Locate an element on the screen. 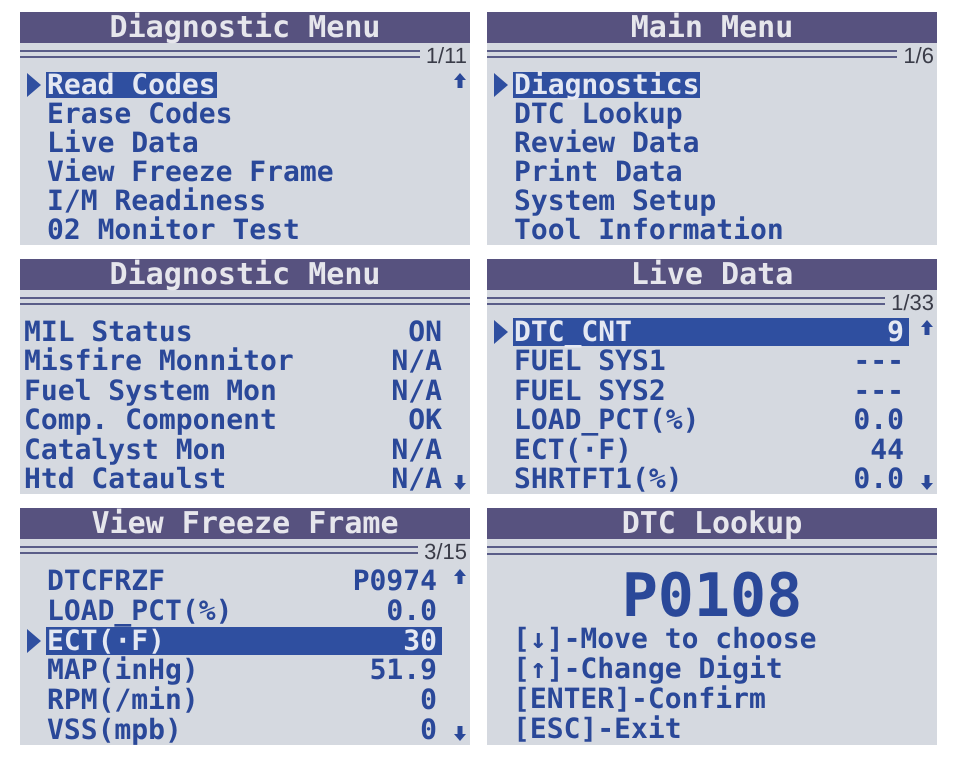 The height and width of the screenshot is (757, 960). status-value: OK is located at coordinates (425, 420).